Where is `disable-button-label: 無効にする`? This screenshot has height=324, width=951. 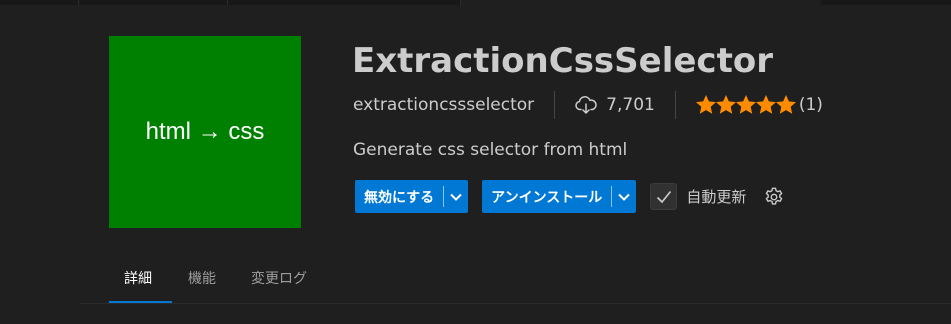 disable-button-label: 無効にする is located at coordinates (399, 197).